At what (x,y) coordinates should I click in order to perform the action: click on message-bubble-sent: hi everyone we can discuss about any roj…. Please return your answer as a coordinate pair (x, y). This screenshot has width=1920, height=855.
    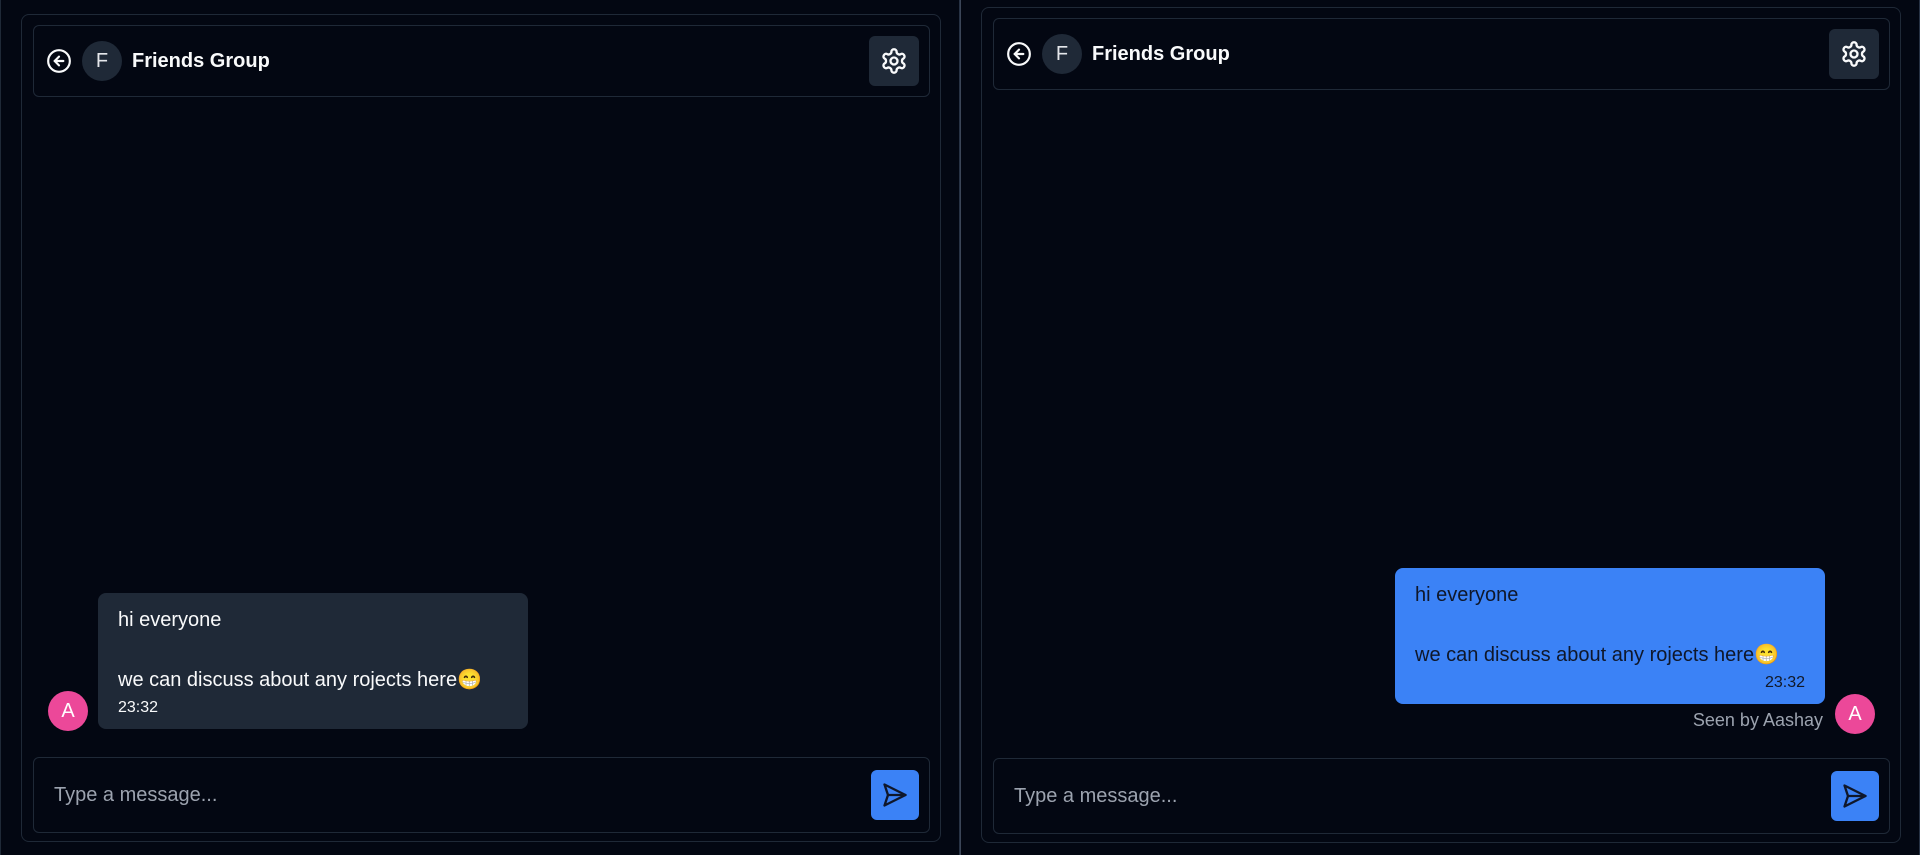
    Looking at the image, I should click on (1610, 636).